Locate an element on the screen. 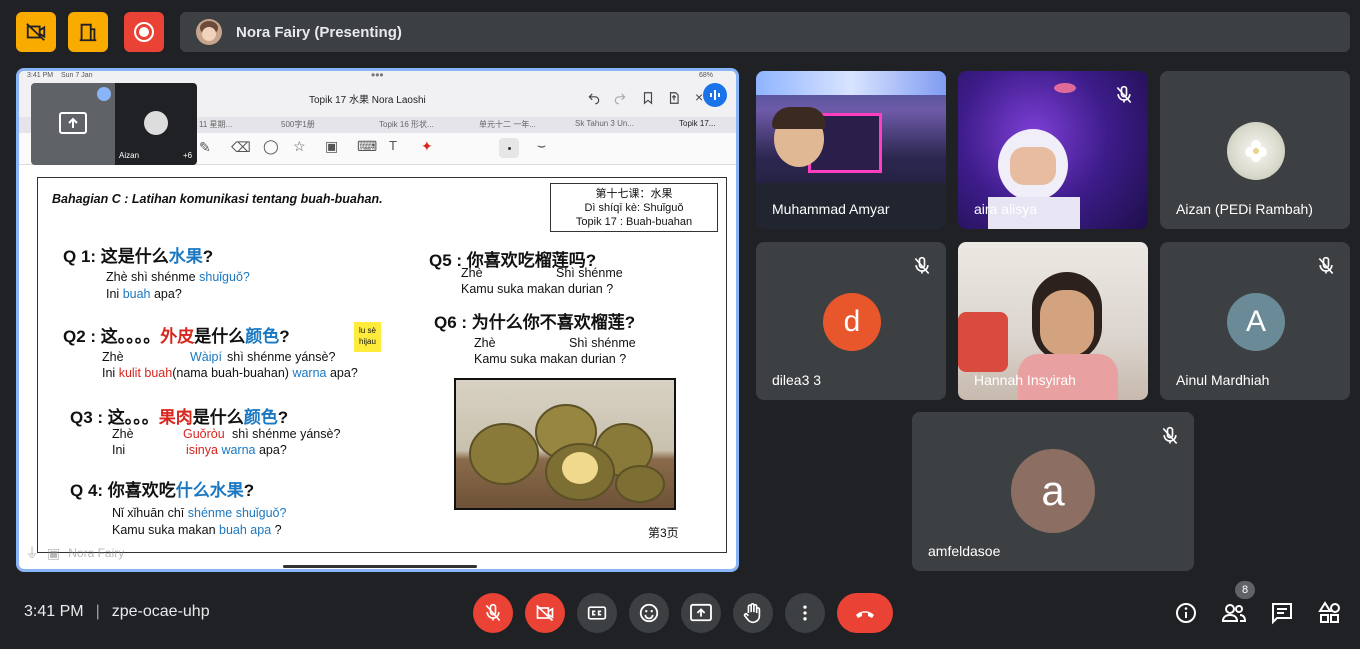 The width and height of the screenshot is (1360, 649). hand-icon is located at coordinates (752, 613).